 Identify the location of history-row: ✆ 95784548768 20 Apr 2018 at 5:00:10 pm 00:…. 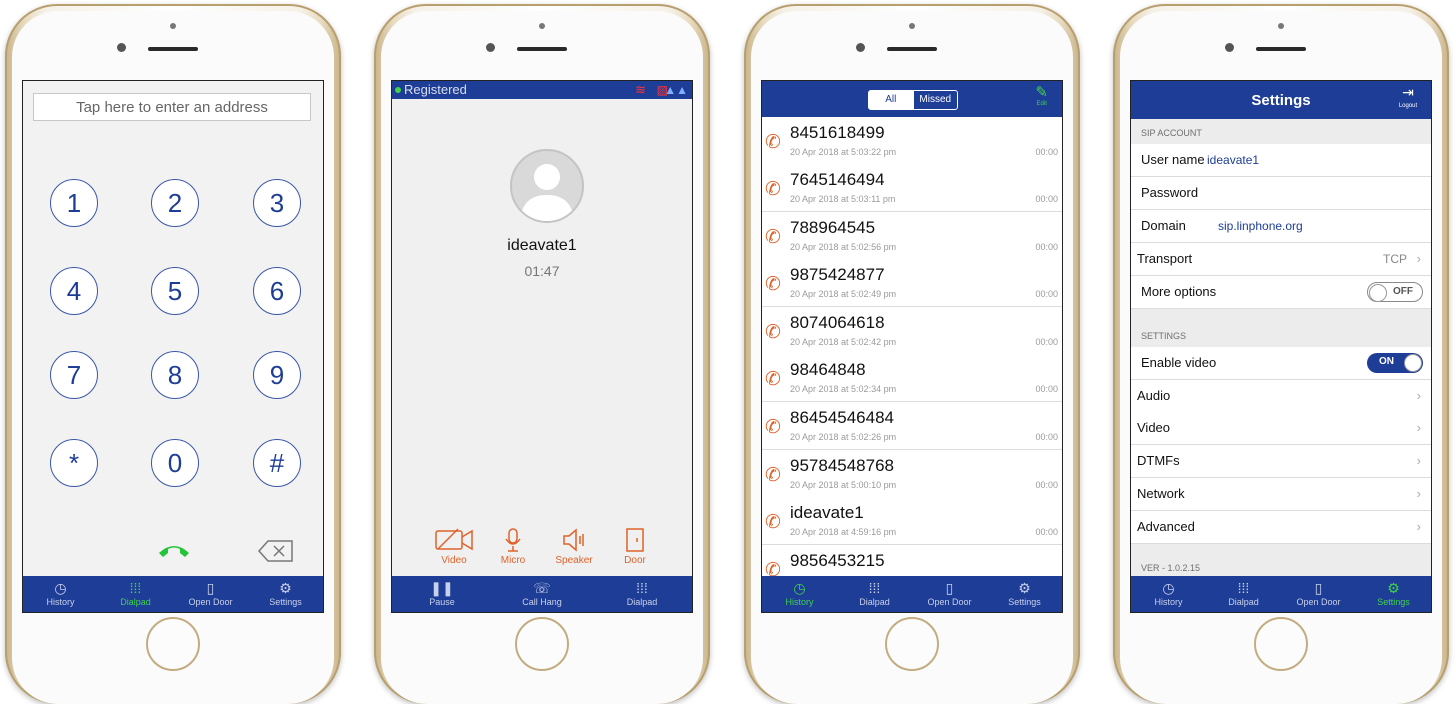
(912, 474).